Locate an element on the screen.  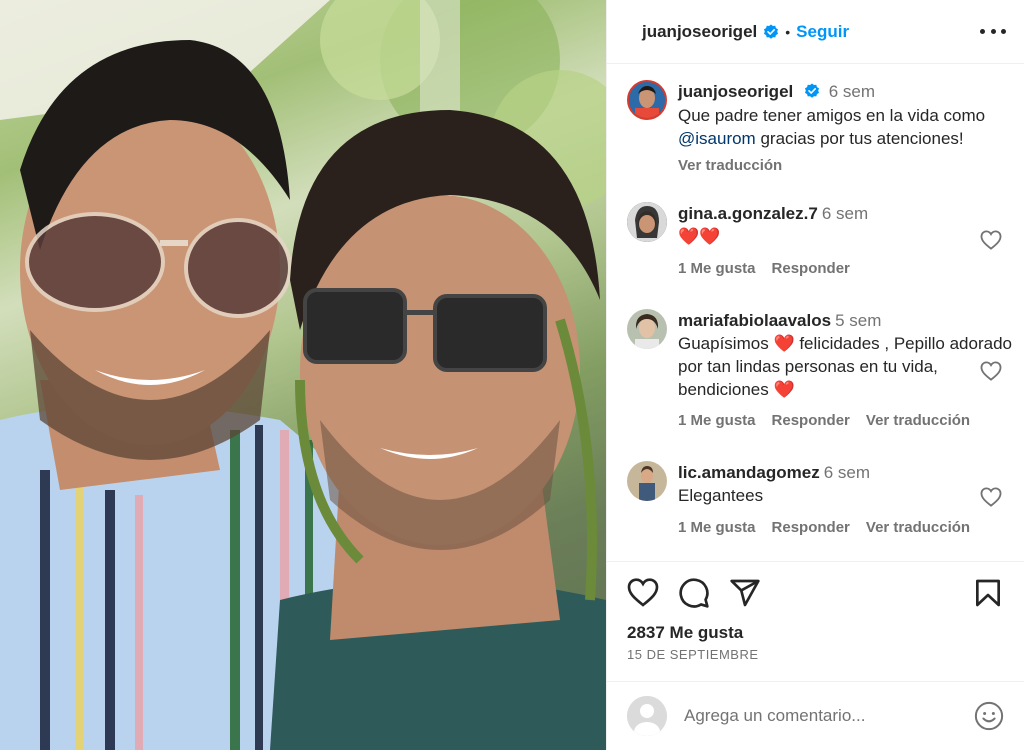
caption-time: 6 sem is located at coordinates (852, 91).